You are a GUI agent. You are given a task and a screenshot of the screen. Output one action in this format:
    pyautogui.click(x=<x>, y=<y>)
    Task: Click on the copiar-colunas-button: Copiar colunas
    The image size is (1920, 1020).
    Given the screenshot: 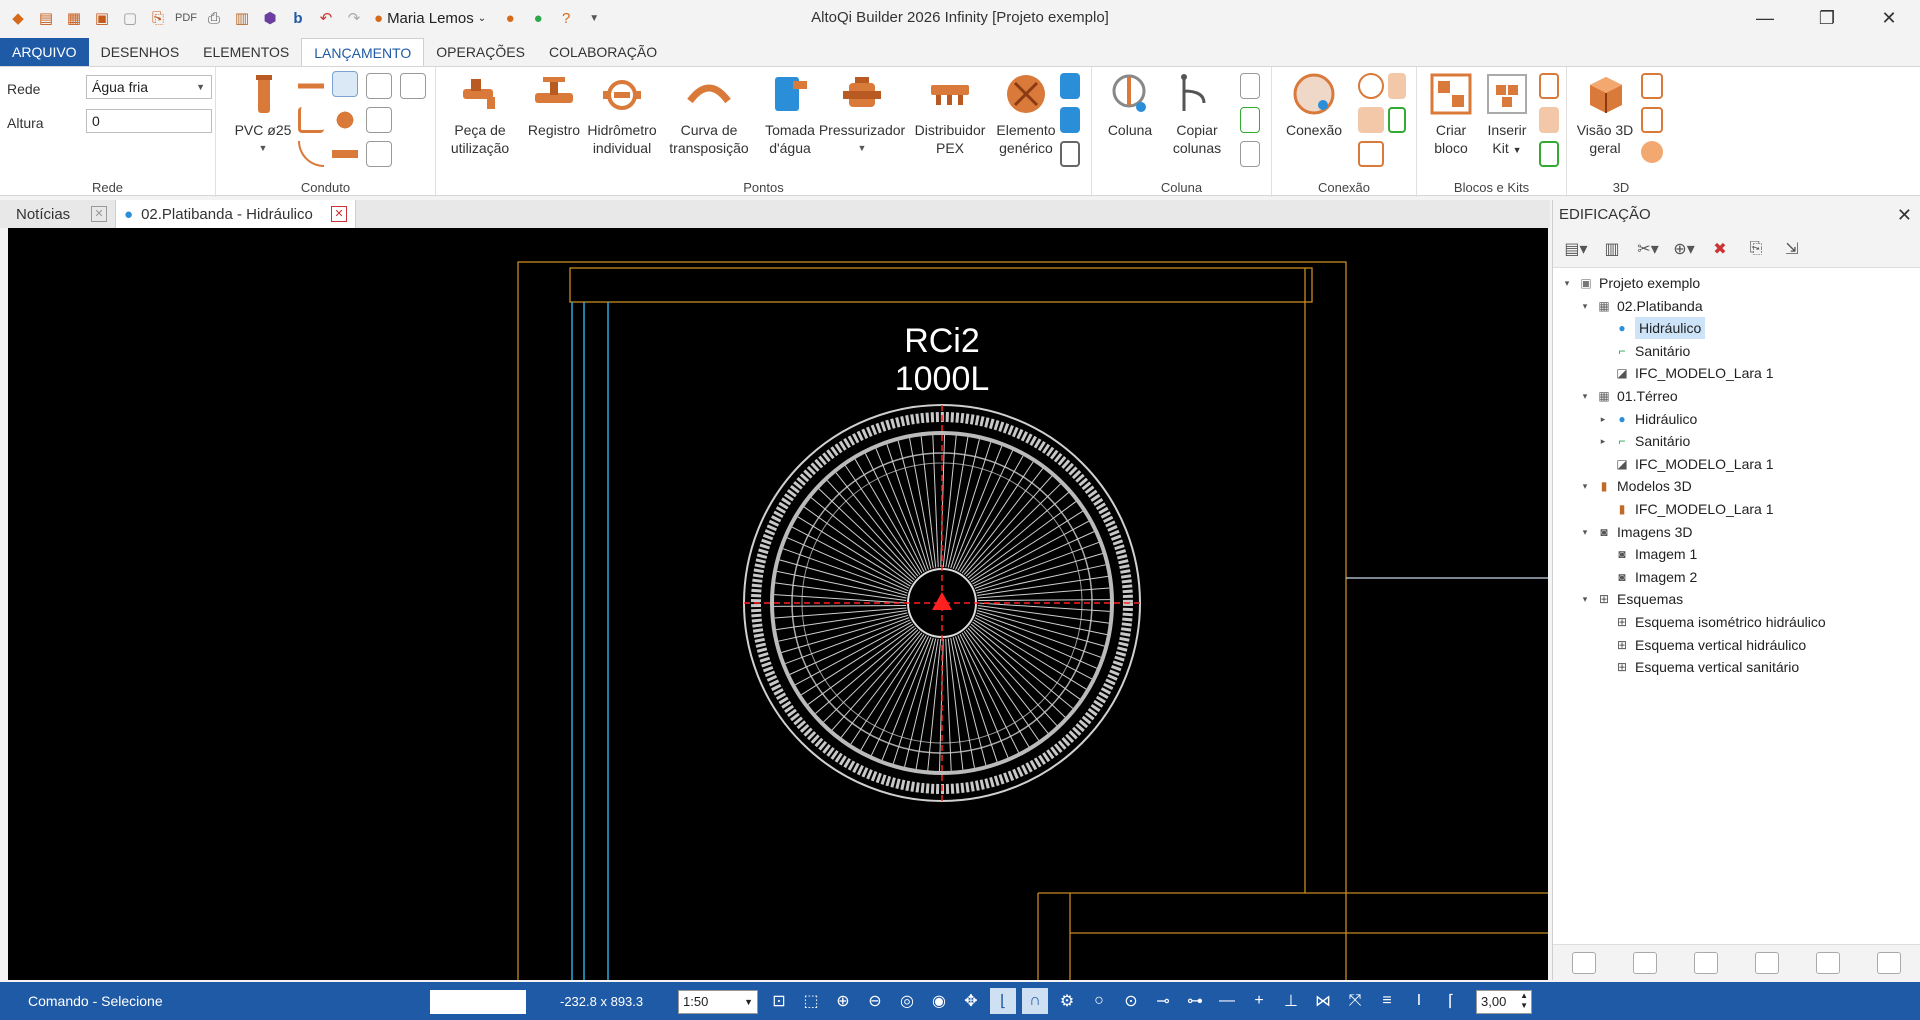 What is the action you would take?
    pyautogui.click(x=1197, y=114)
    